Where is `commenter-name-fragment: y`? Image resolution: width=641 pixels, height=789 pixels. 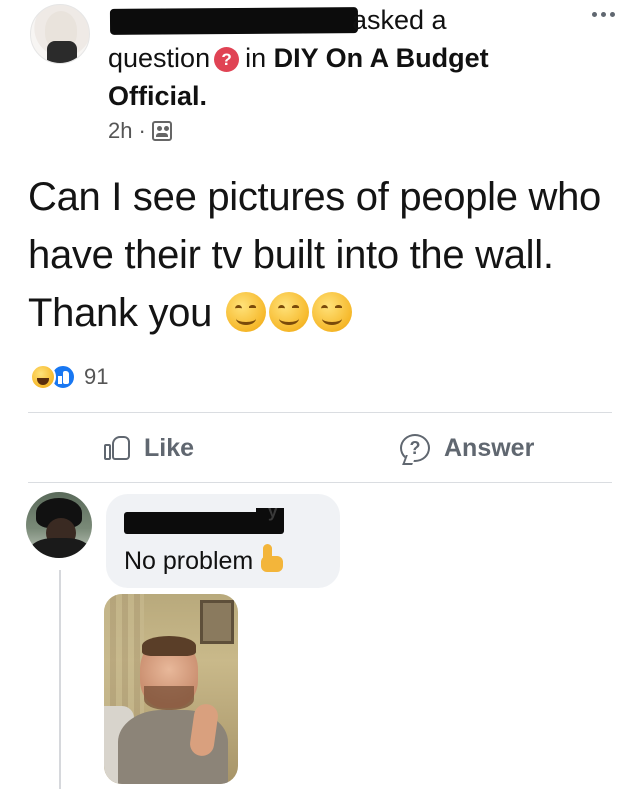
commenter-name-fragment: y is located at coordinates (272, 512).